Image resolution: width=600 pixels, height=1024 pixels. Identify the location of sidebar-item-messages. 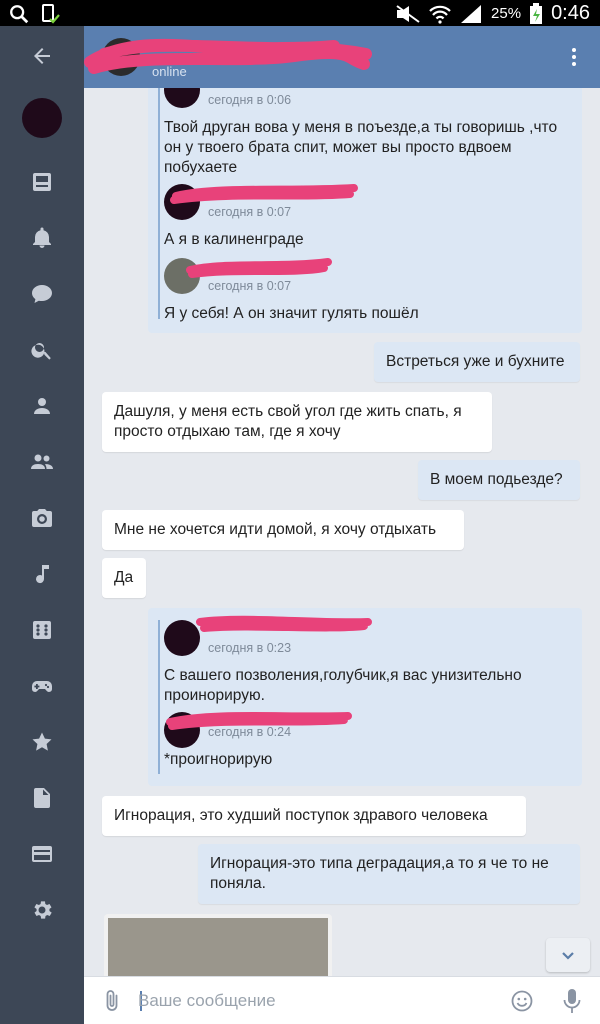
(42, 294).